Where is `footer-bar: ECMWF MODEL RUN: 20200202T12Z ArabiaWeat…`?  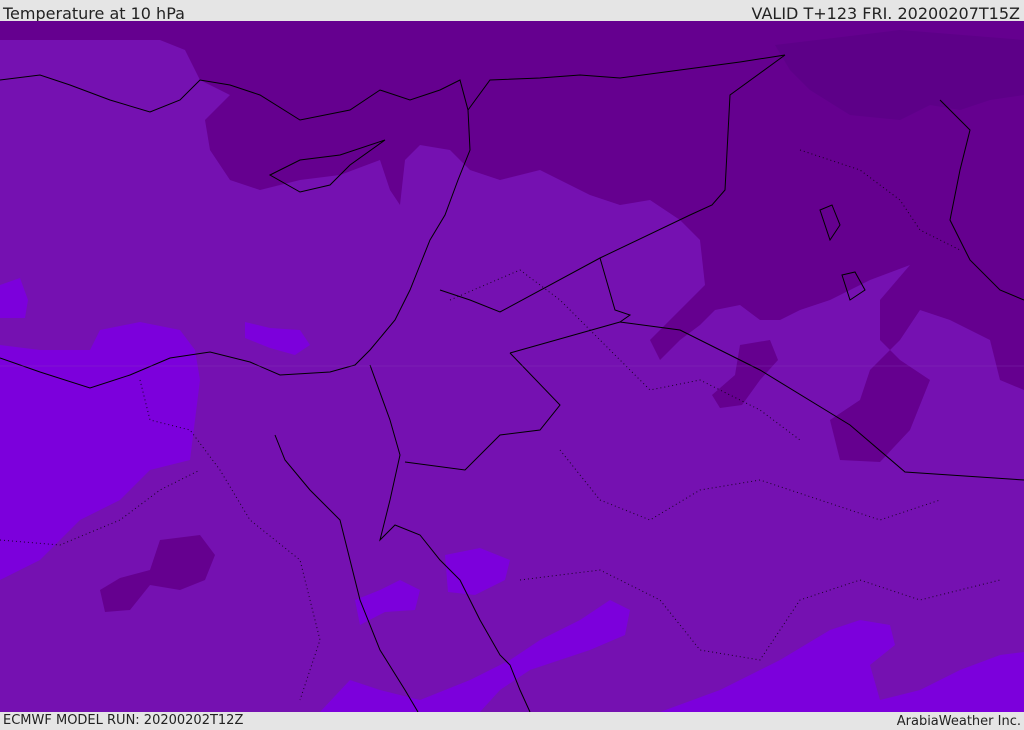 footer-bar: ECMWF MODEL RUN: 20200202T12Z ArabiaWeat… is located at coordinates (512, 720).